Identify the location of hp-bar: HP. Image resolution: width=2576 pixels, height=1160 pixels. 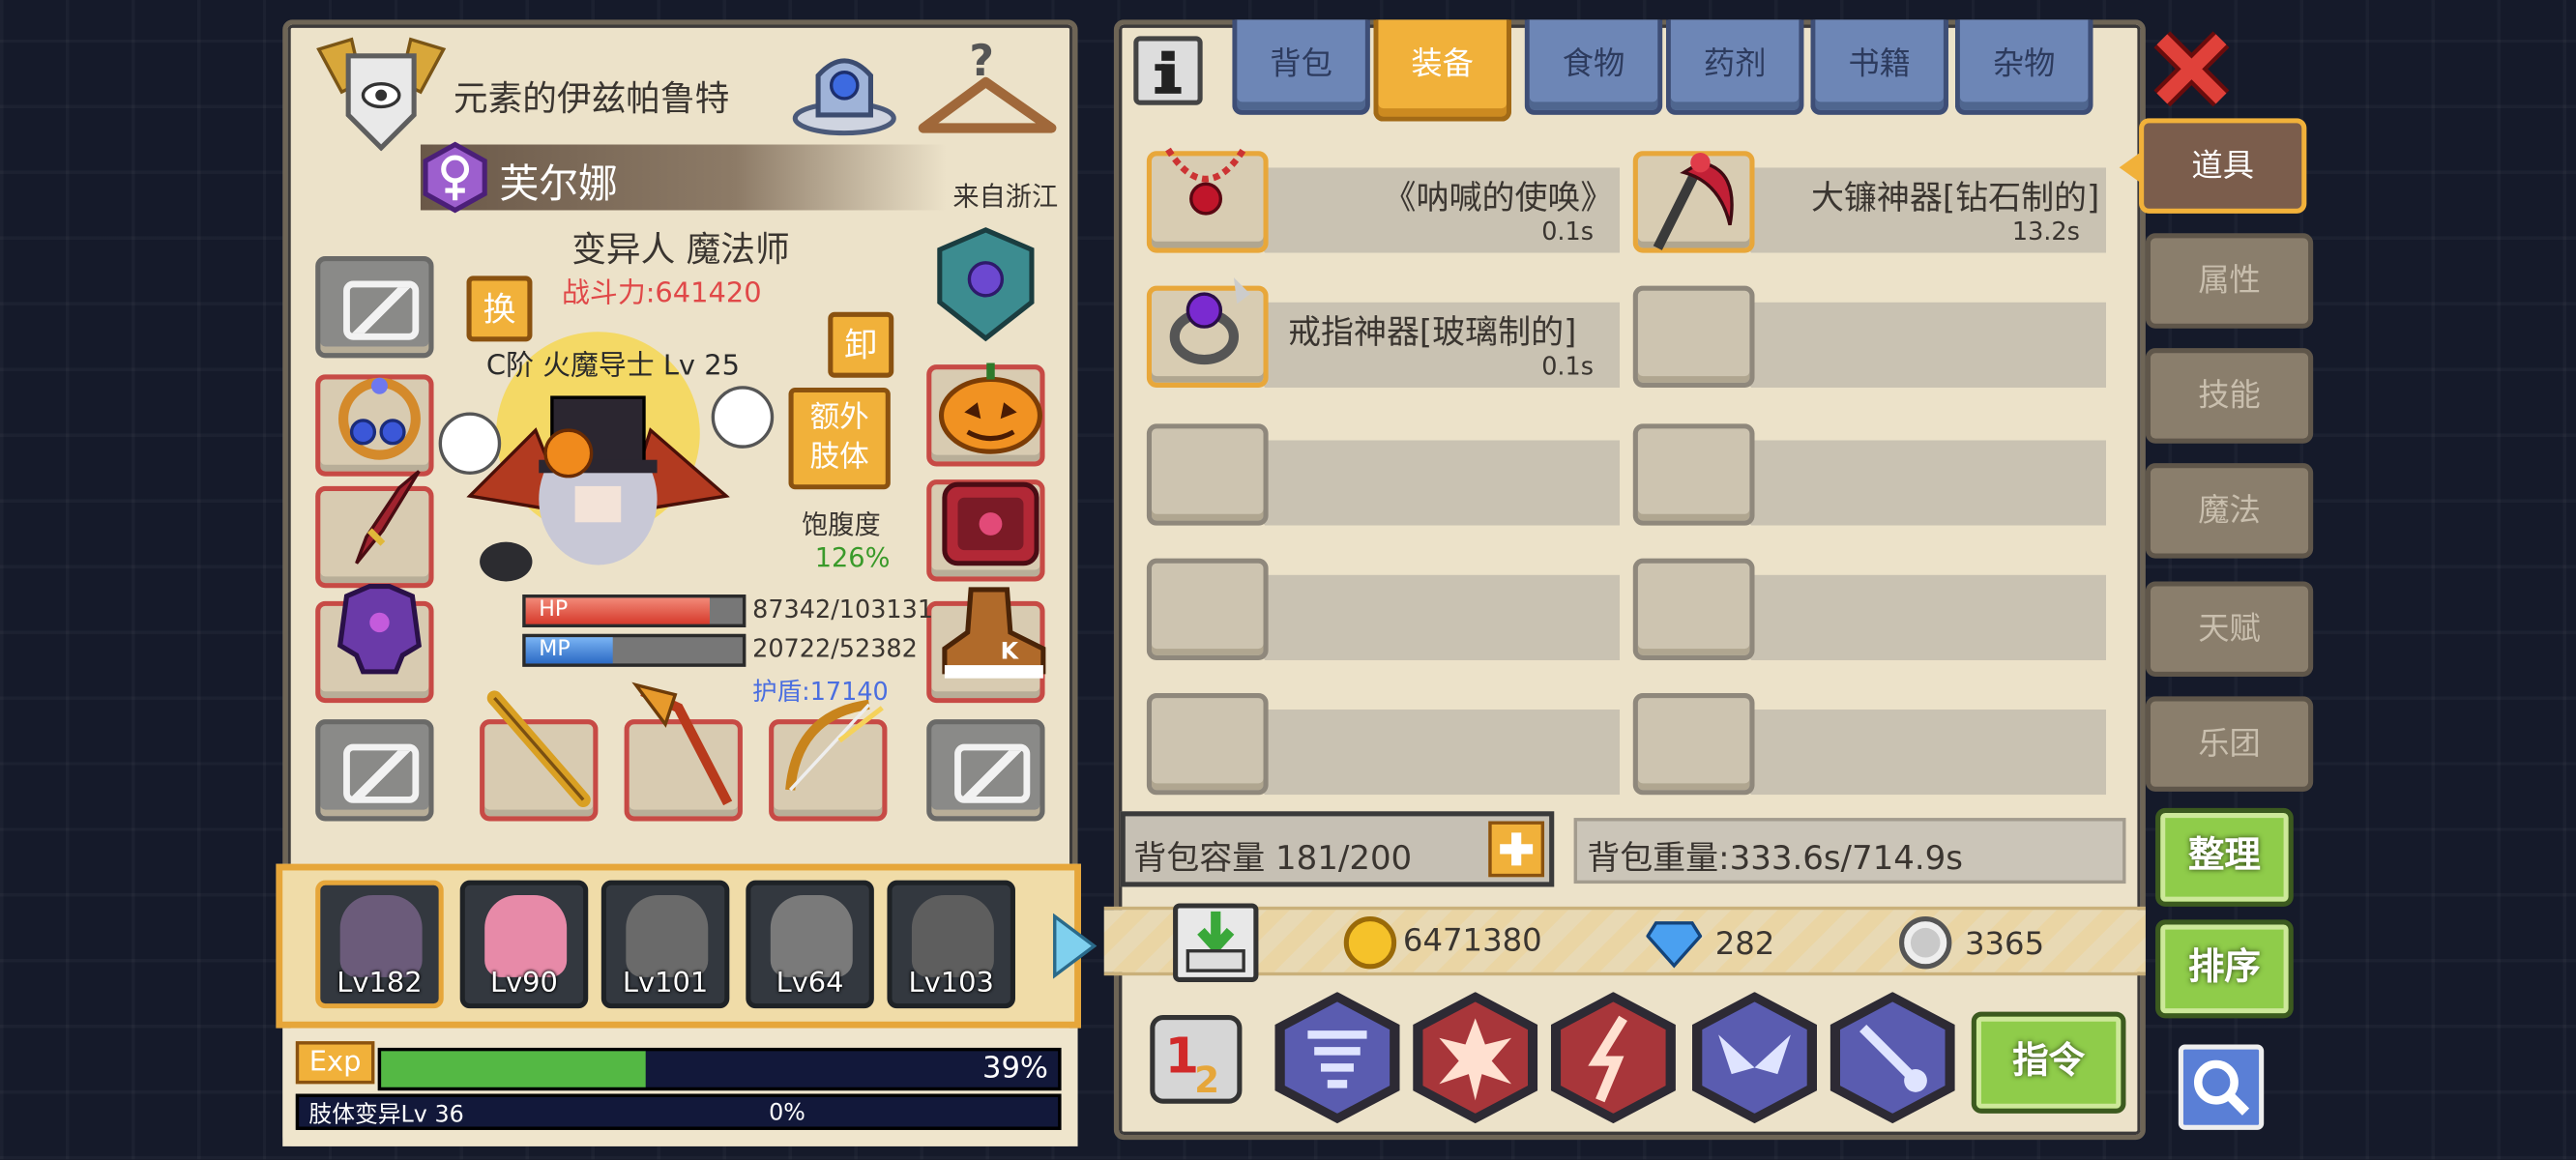
(634, 611).